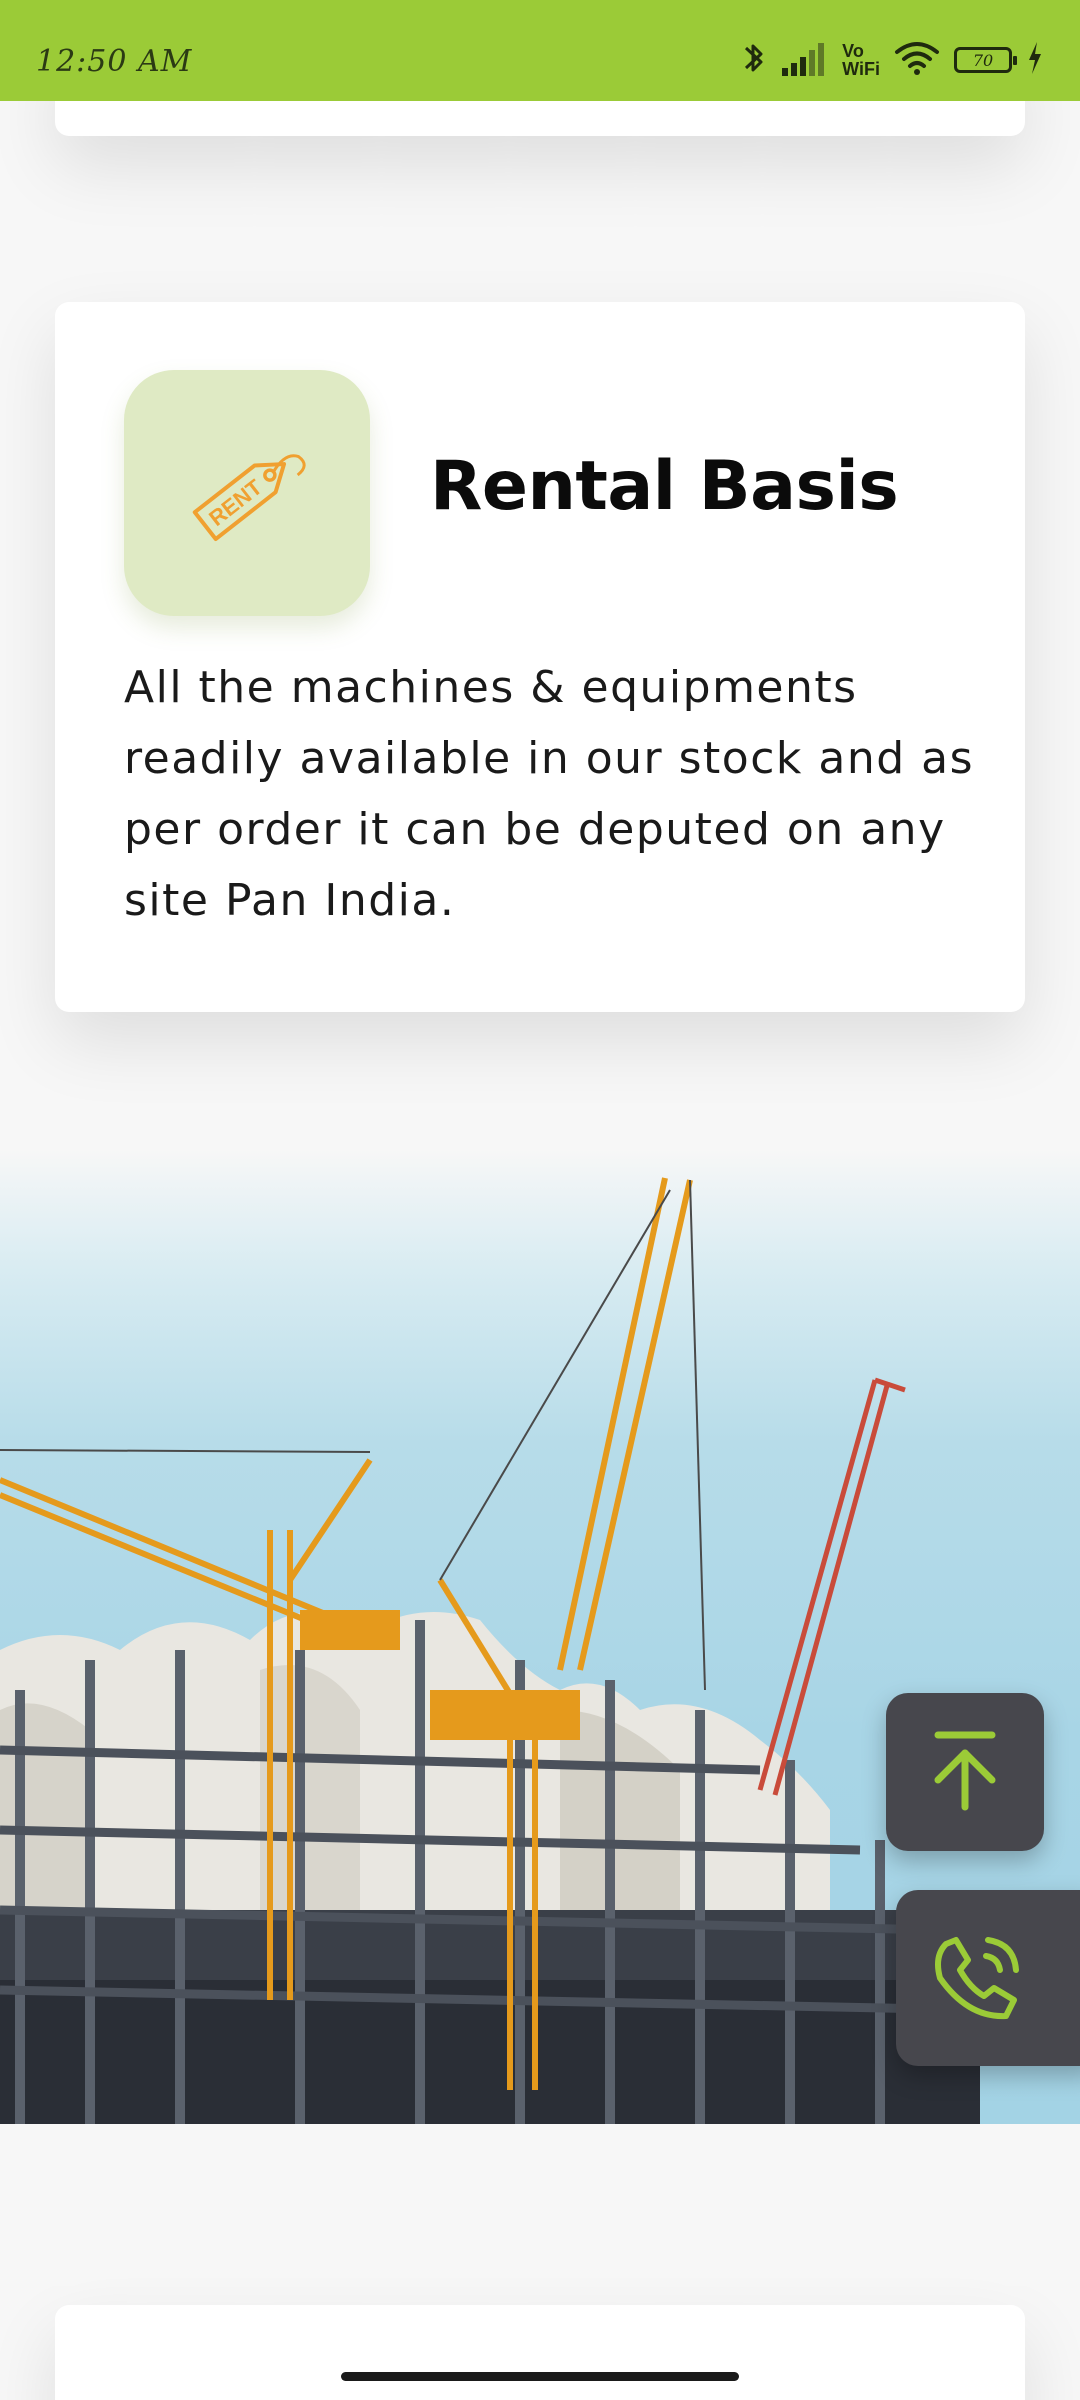 The image size is (1080, 2400). I want to click on card-title: Rental Basis, so click(664, 486).